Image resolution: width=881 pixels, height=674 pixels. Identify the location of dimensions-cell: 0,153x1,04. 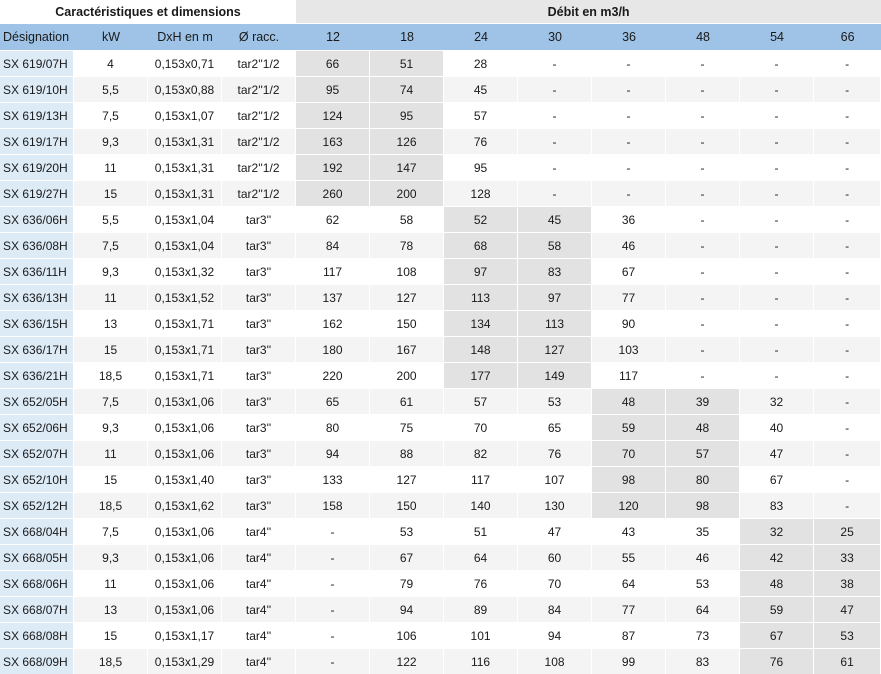
(185, 245).